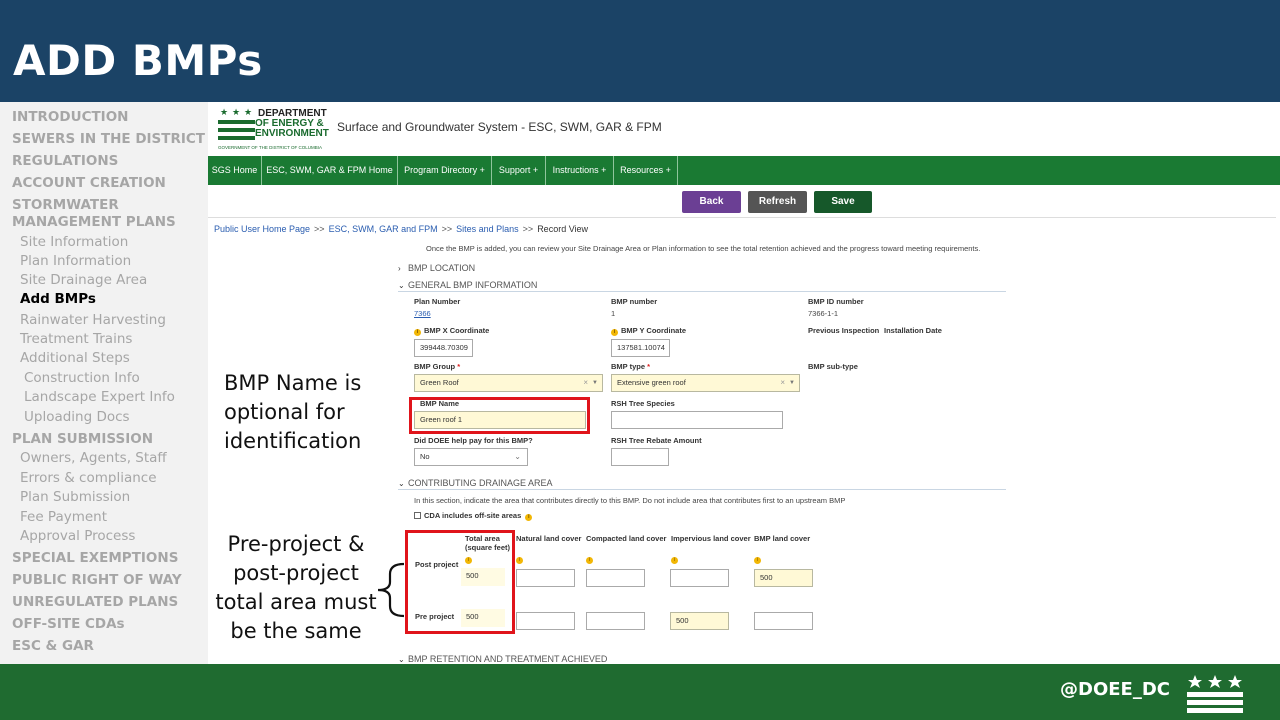  Describe the element at coordinates (82, 378) in the screenshot. I see `nav-item-construction-info: Construction Info` at that location.